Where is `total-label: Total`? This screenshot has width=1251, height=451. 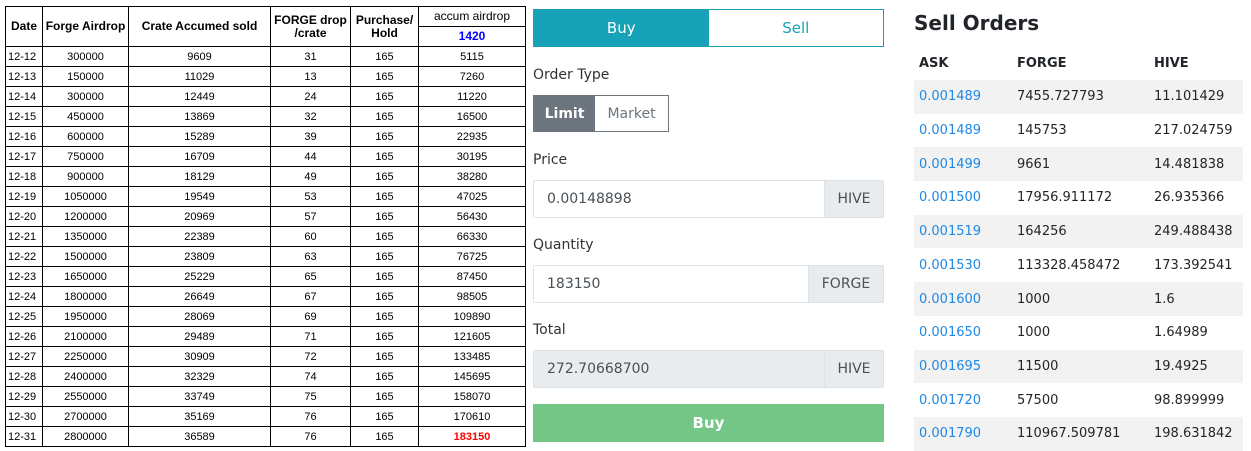
total-label: Total is located at coordinates (549, 330).